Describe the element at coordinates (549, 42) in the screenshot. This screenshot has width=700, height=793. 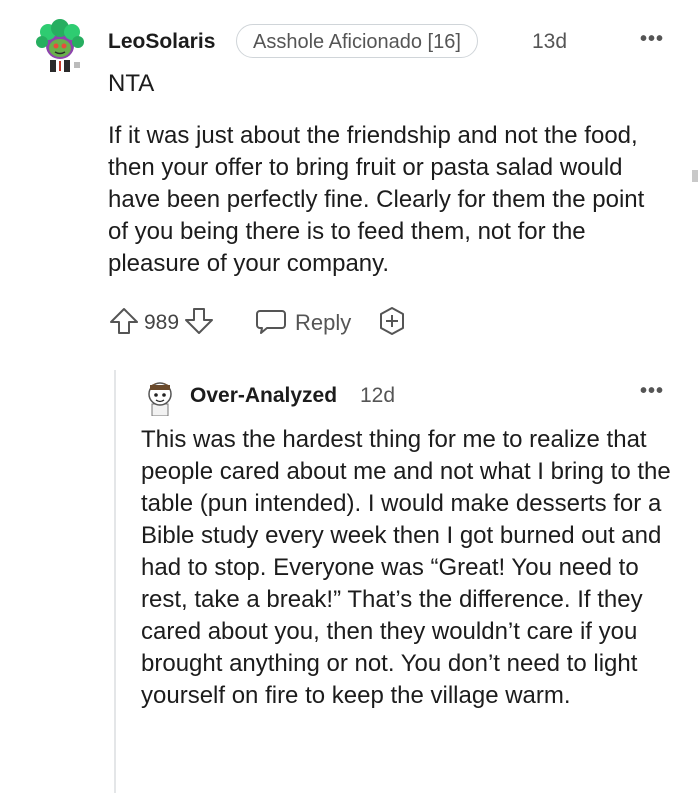
I see `comment-timestamp: 13d` at that location.